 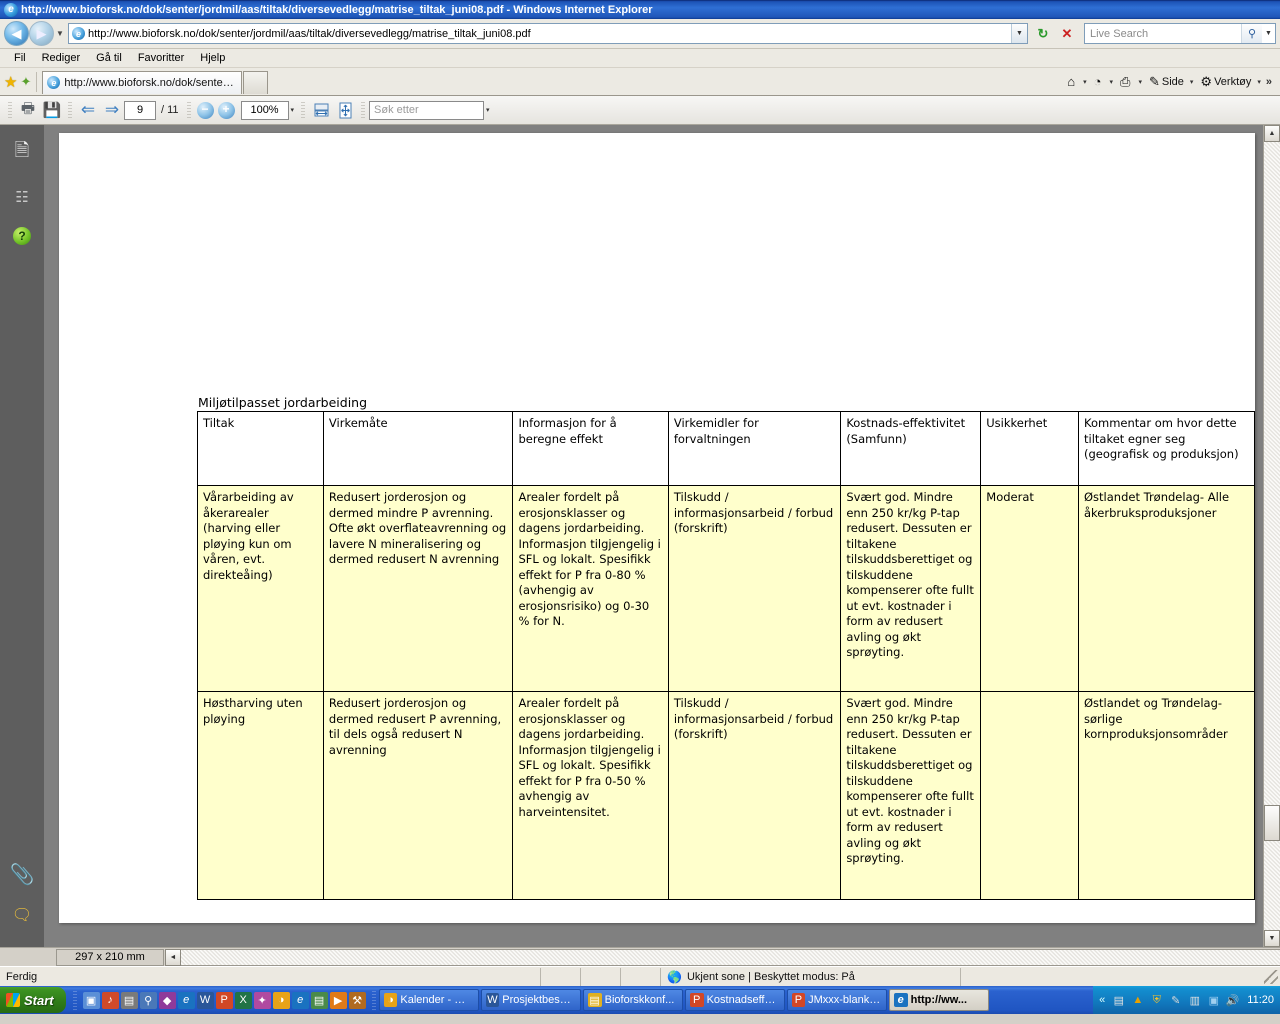 I want to click on page-caret-icon: ▾, so click(x=1192, y=82).